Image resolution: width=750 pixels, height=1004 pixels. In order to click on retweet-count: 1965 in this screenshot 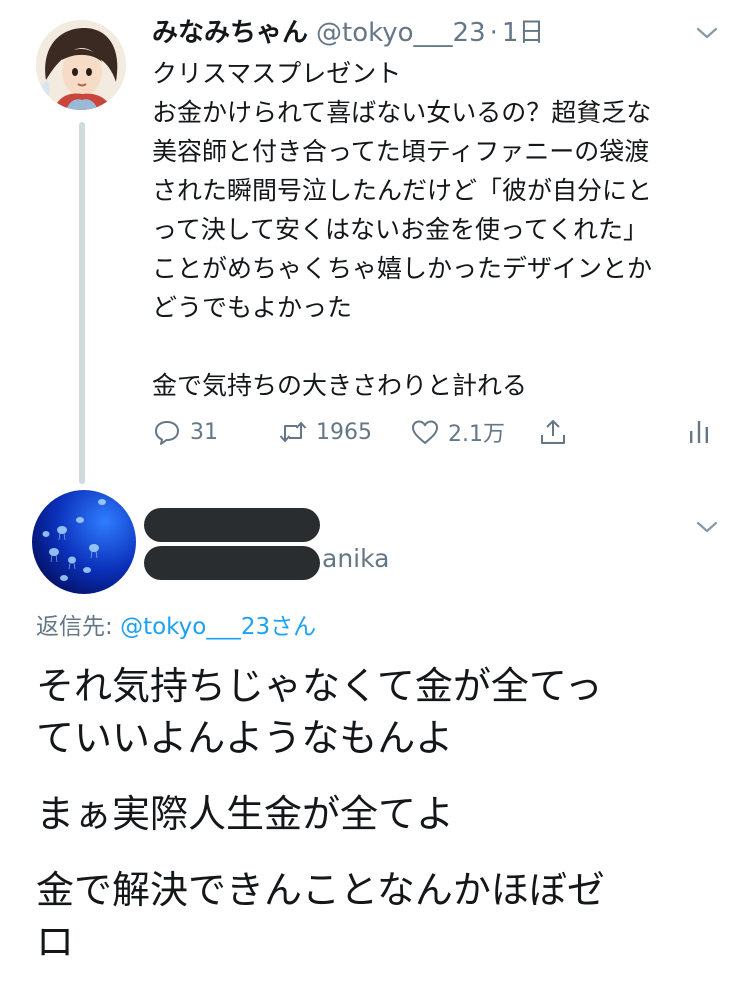, I will do `click(344, 432)`.